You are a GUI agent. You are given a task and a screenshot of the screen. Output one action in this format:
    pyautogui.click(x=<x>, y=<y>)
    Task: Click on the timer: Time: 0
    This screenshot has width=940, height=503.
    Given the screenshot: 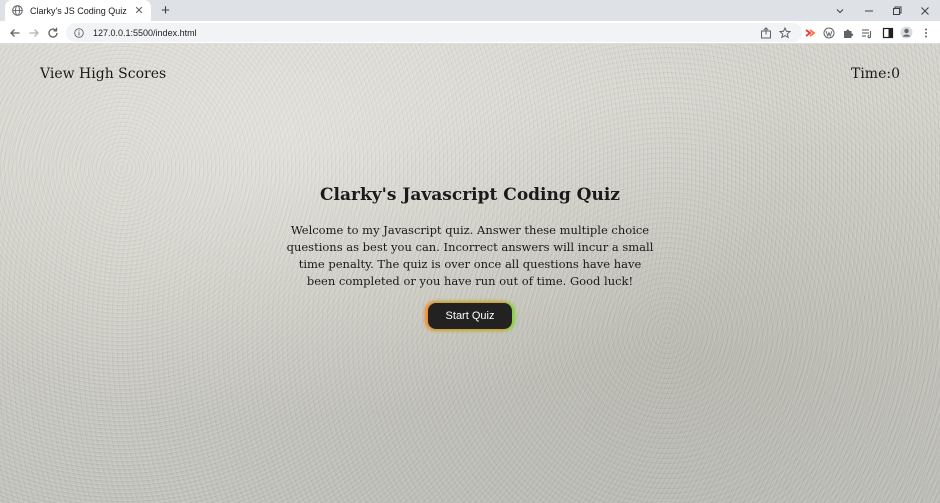 What is the action you would take?
    pyautogui.click(x=875, y=74)
    